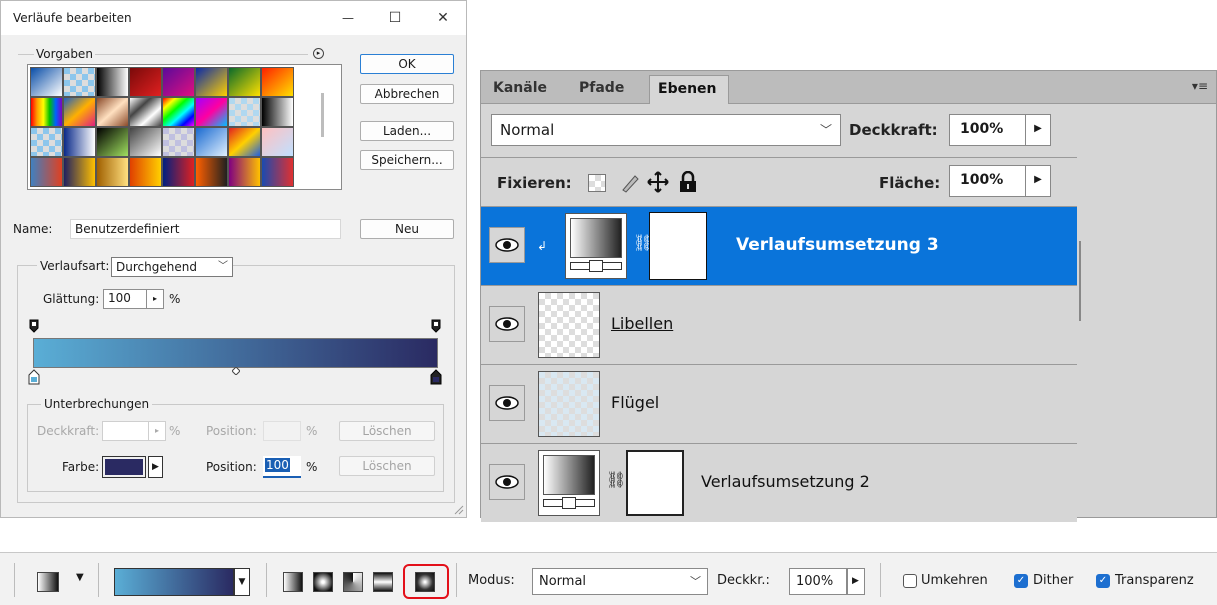  Describe the element at coordinates (48, 582) in the screenshot. I see `tool-preset-picker-icon` at that location.